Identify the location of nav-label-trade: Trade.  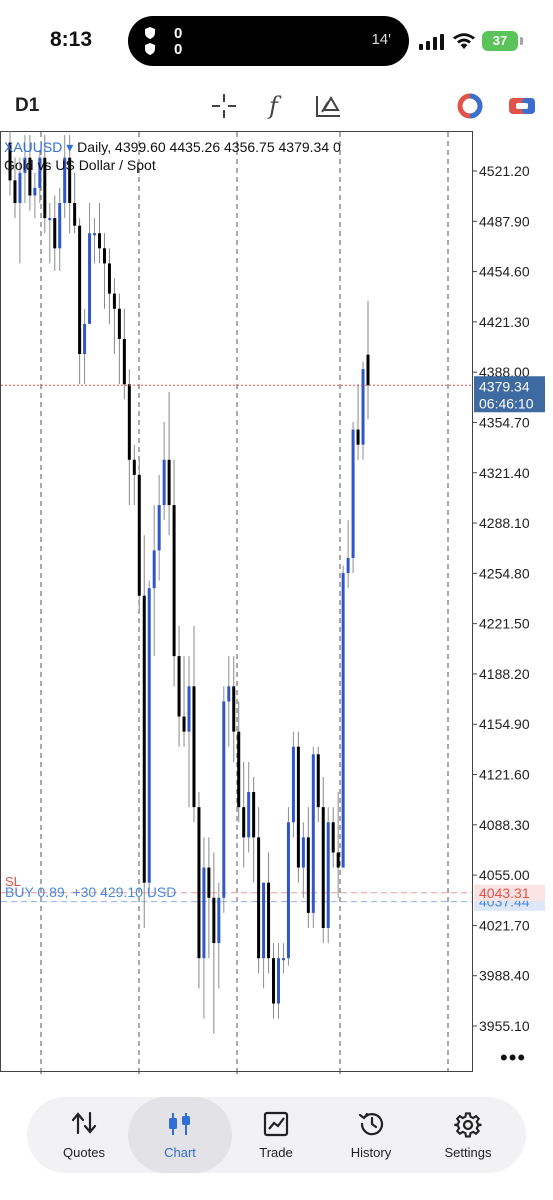
(276, 1152).